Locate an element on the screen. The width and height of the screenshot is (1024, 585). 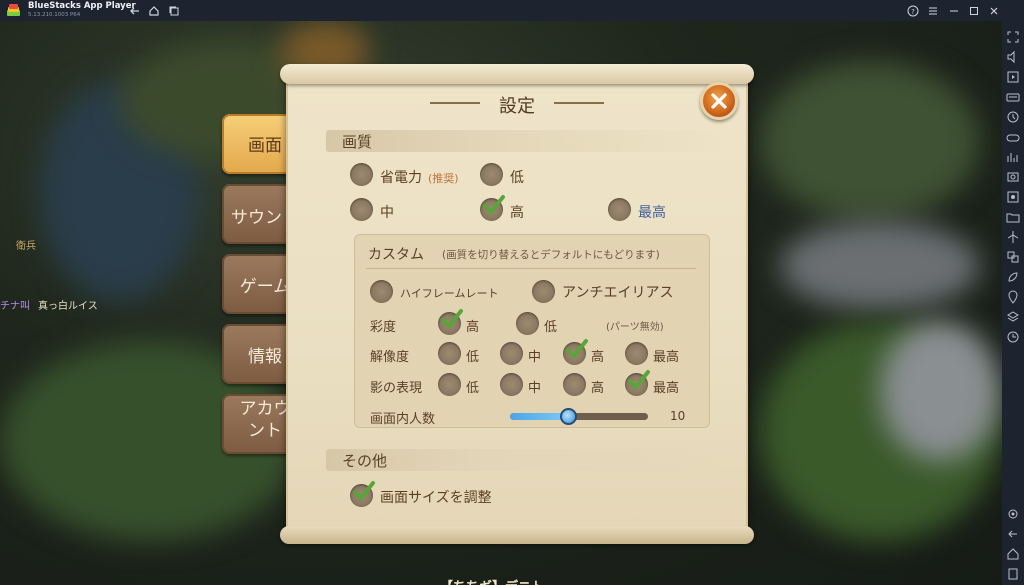
scroll-bottom-roll is located at coordinates (517, 535).